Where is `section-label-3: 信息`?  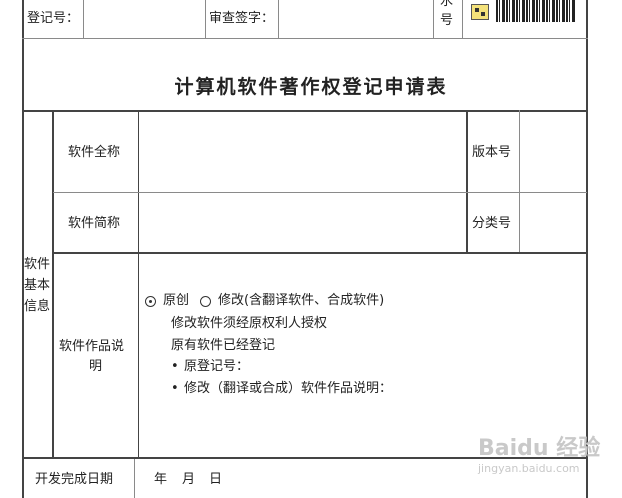
section-label-3: 信息 is located at coordinates (37, 306).